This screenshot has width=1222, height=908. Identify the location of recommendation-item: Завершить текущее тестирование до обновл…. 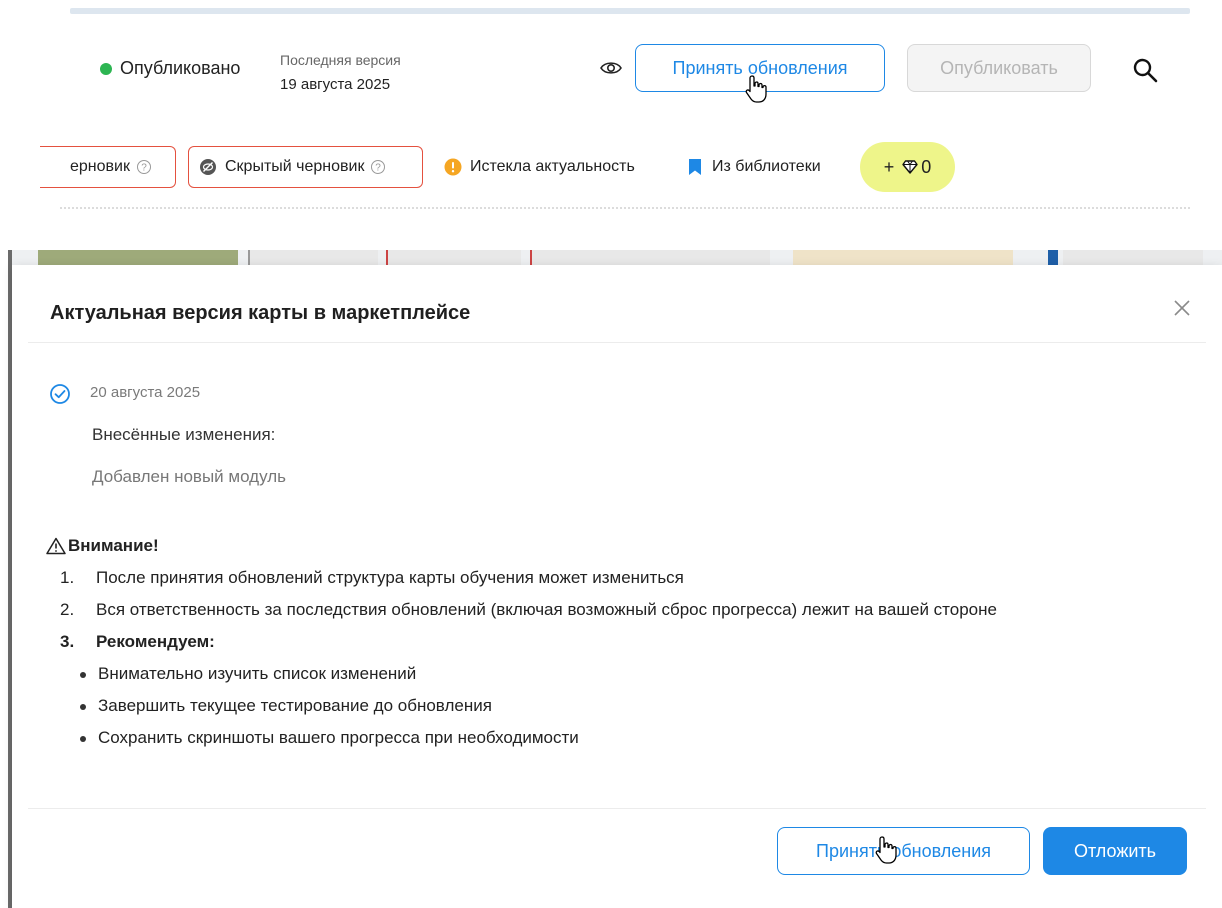
(623, 706).